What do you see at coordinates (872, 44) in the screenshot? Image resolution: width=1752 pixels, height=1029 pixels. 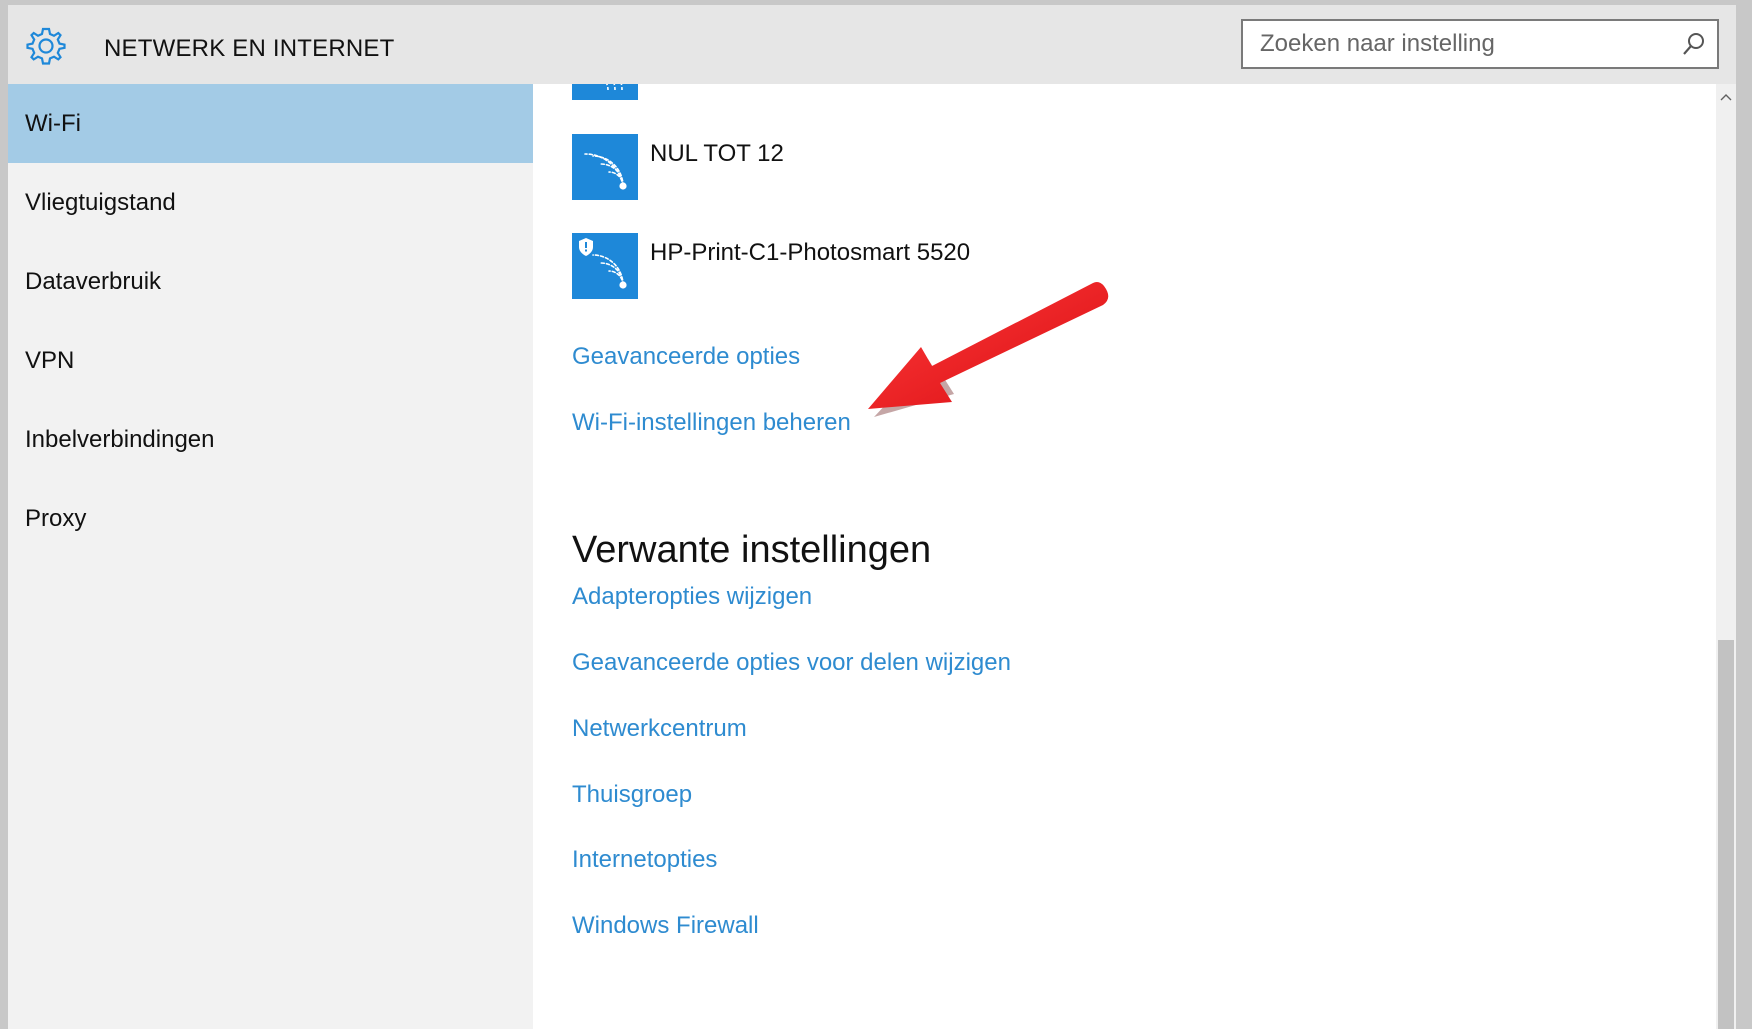 I see `title-bar: NETWERK EN INTERNET` at bounding box center [872, 44].